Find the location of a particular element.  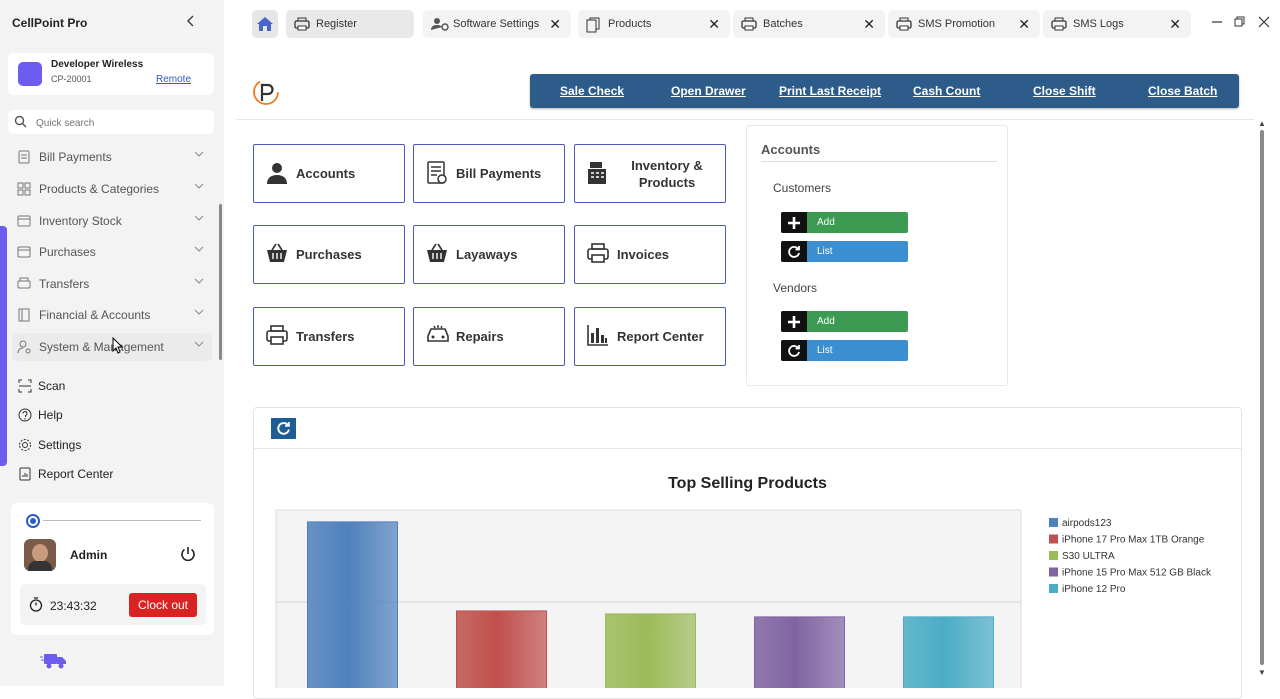

accent-bar is located at coordinates (3, 346).